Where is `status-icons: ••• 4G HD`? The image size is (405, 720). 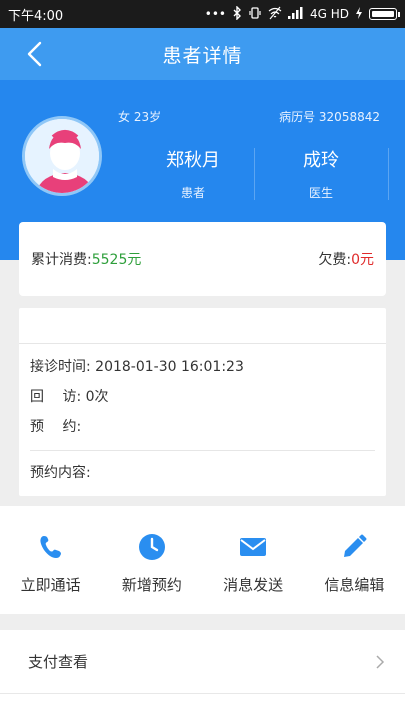
status-icons: ••• 4G HD is located at coordinates (302, 13).